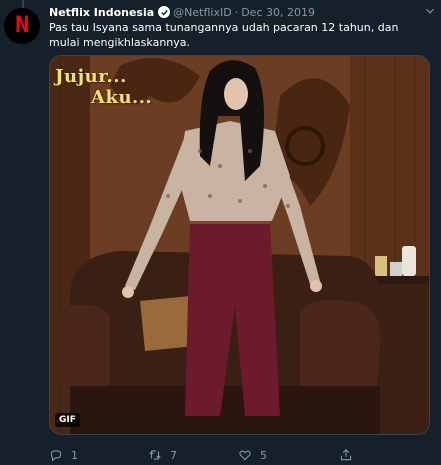 This screenshot has height=465, width=441. Describe the element at coordinates (101, 12) in the screenshot. I see `author-name: Netflix Indonesia` at that location.